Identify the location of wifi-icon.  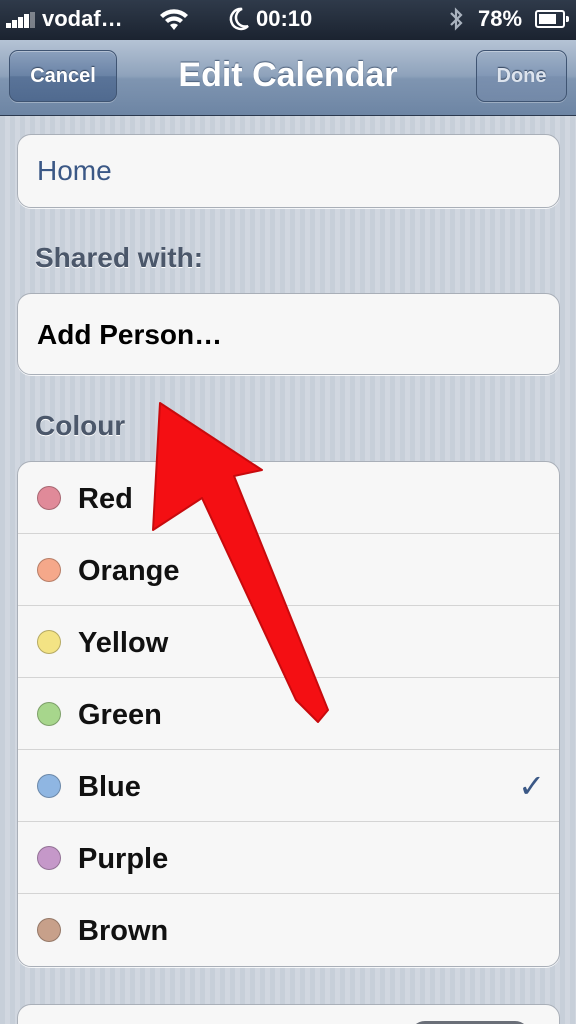
(174, 22).